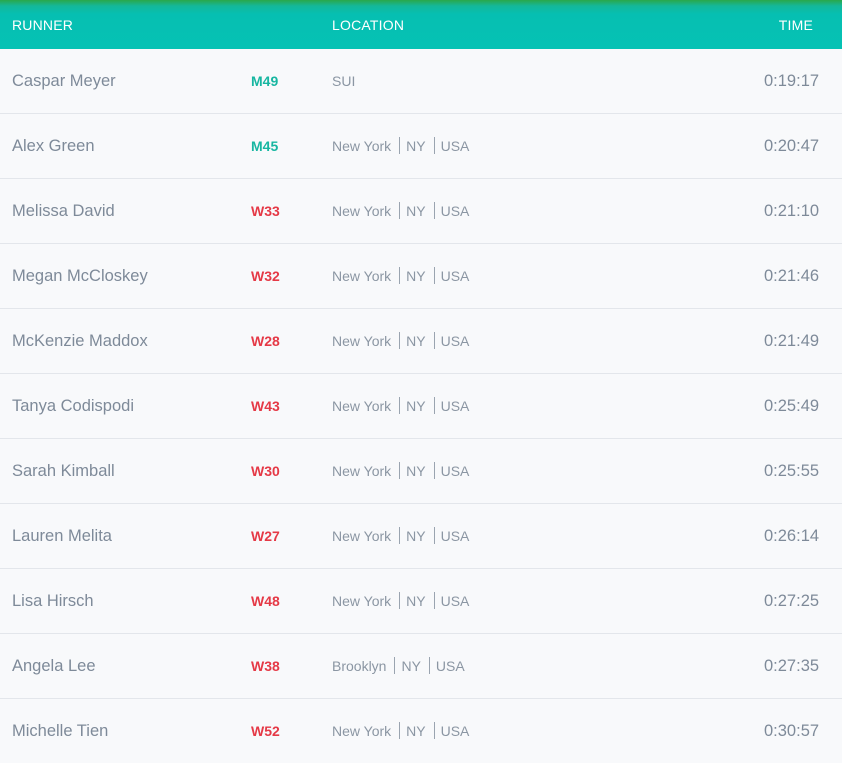 This screenshot has height=763, width=842. I want to click on age-category-badge: W27, so click(265, 536).